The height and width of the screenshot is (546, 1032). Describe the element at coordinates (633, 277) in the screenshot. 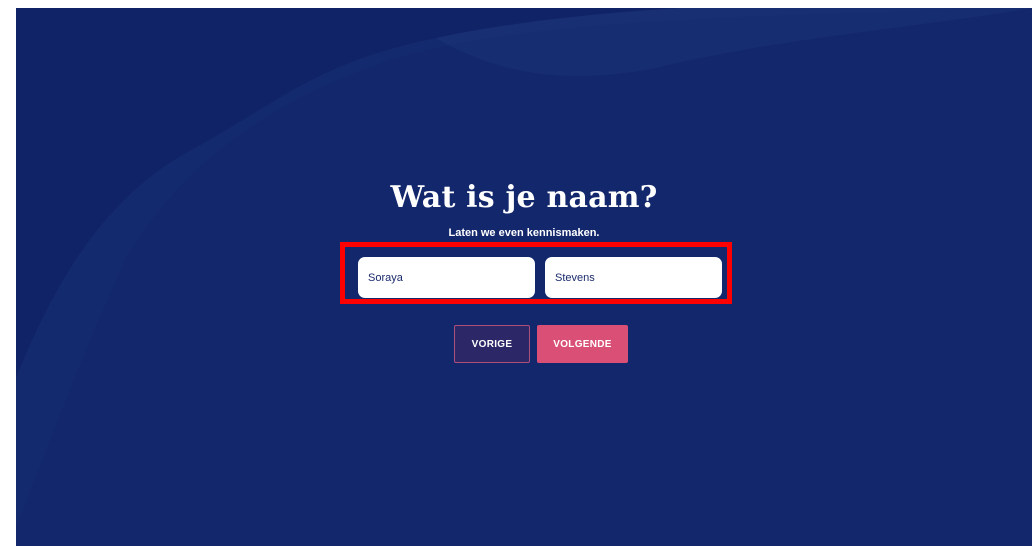

I see `last-name-input` at that location.